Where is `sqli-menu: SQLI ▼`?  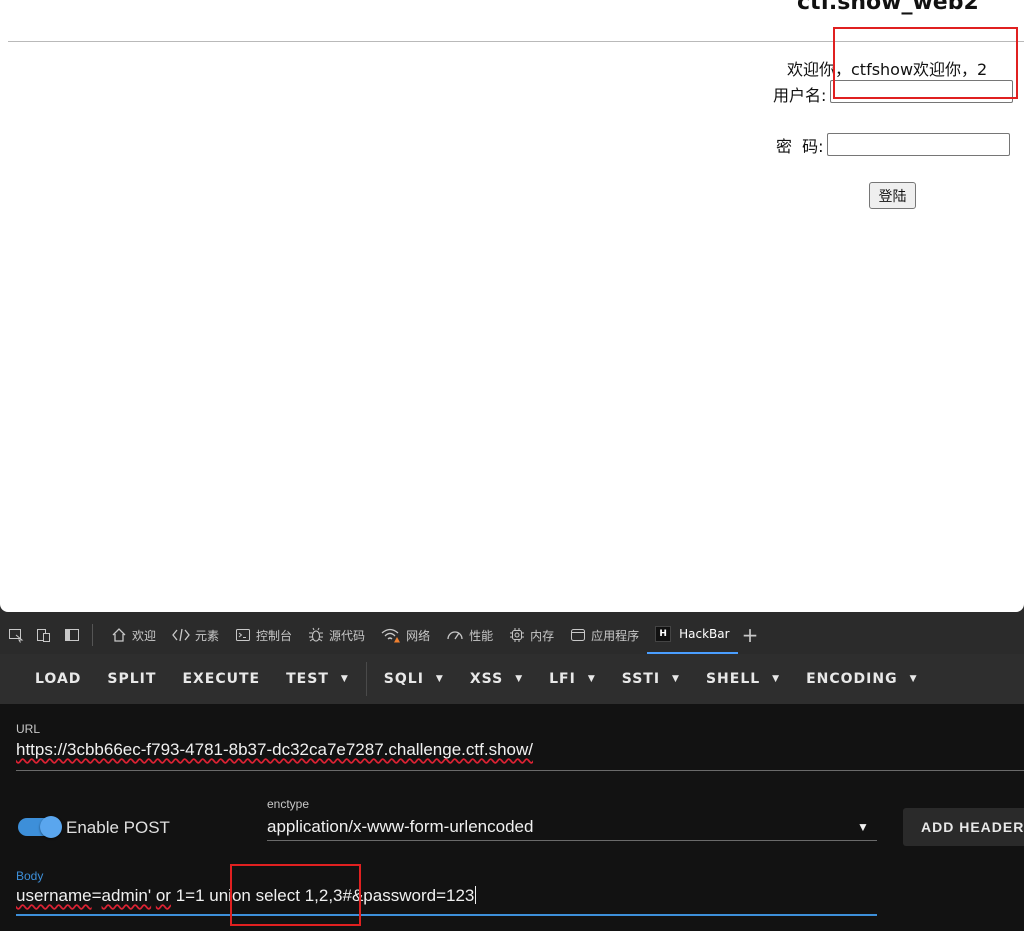
sqli-menu: SQLI ▼ is located at coordinates (414, 679).